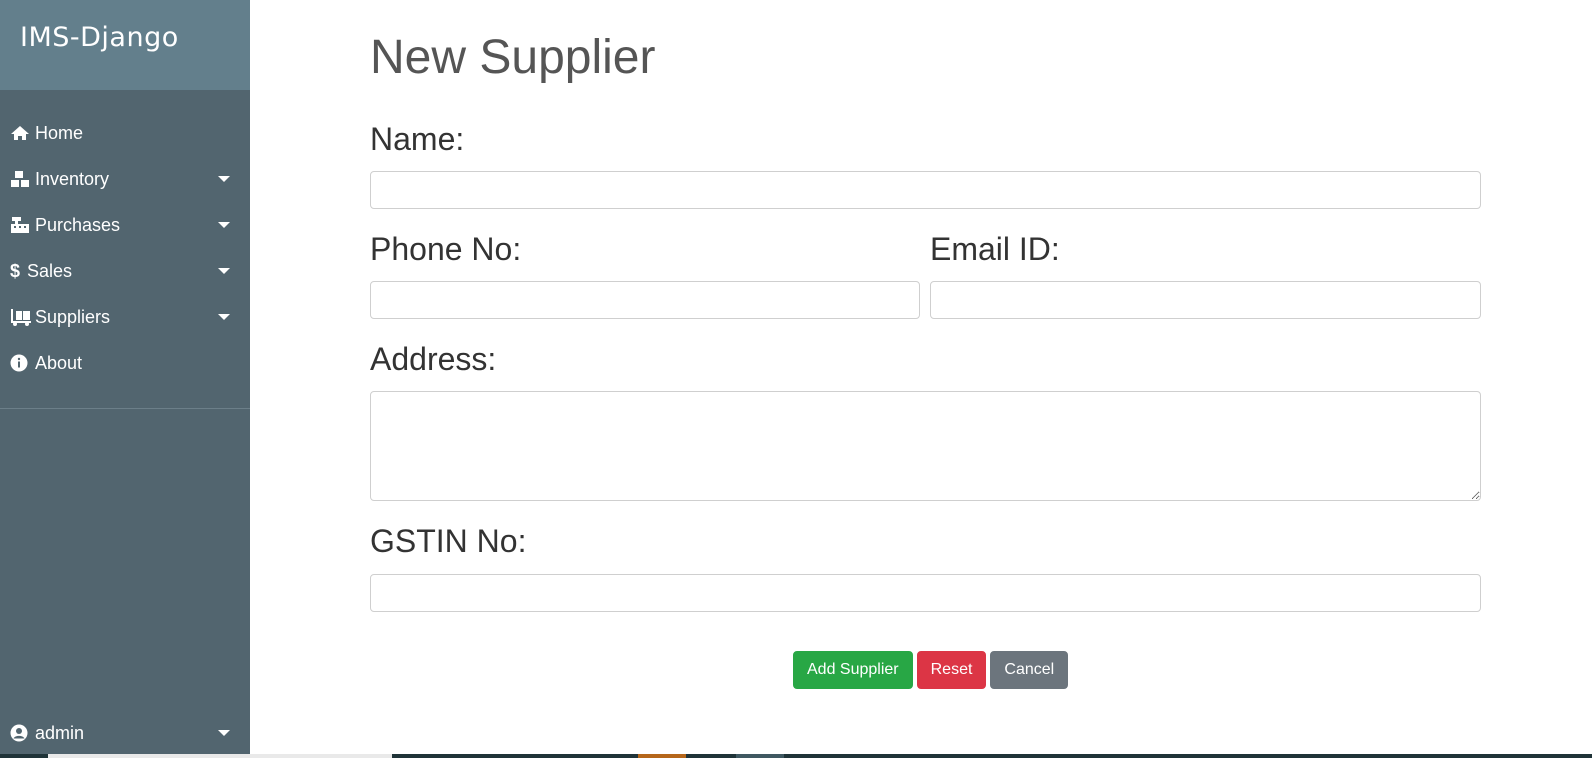 This screenshot has width=1592, height=758. What do you see at coordinates (925, 593) in the screenshot?
I see `gstin-field` at bounding box center [925, 593].